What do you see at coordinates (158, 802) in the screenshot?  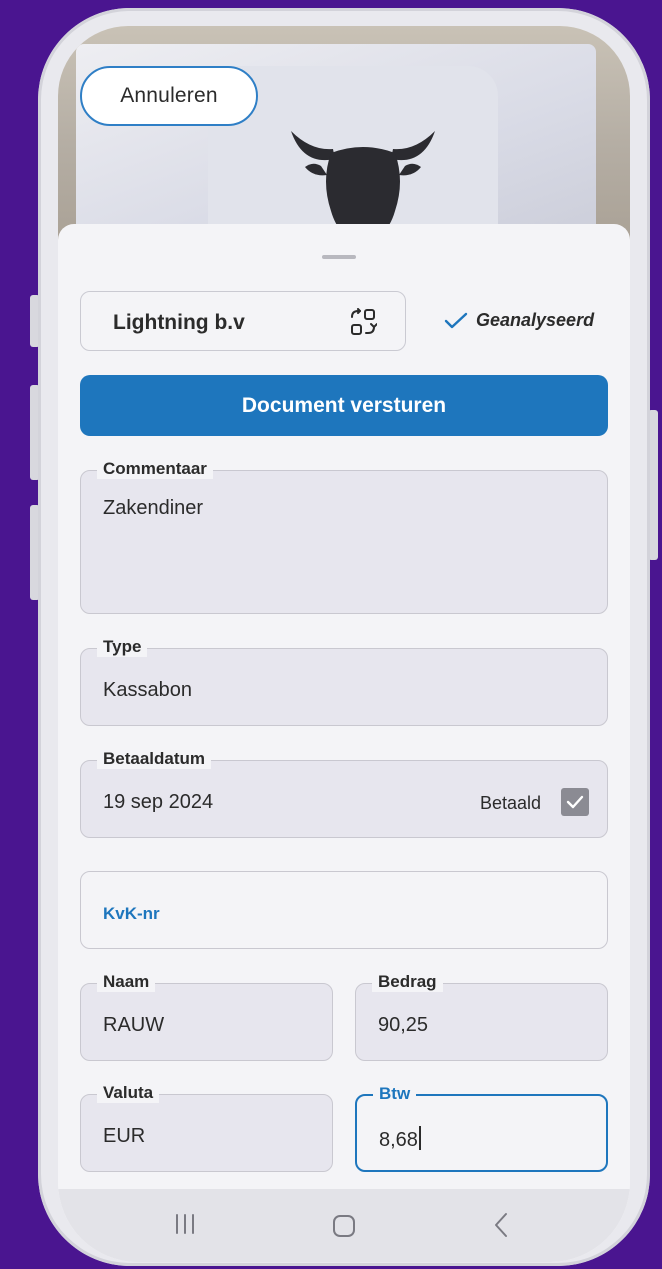 I see `payment-date-value: 19 sep 2024` at bounding box center [158, 802].